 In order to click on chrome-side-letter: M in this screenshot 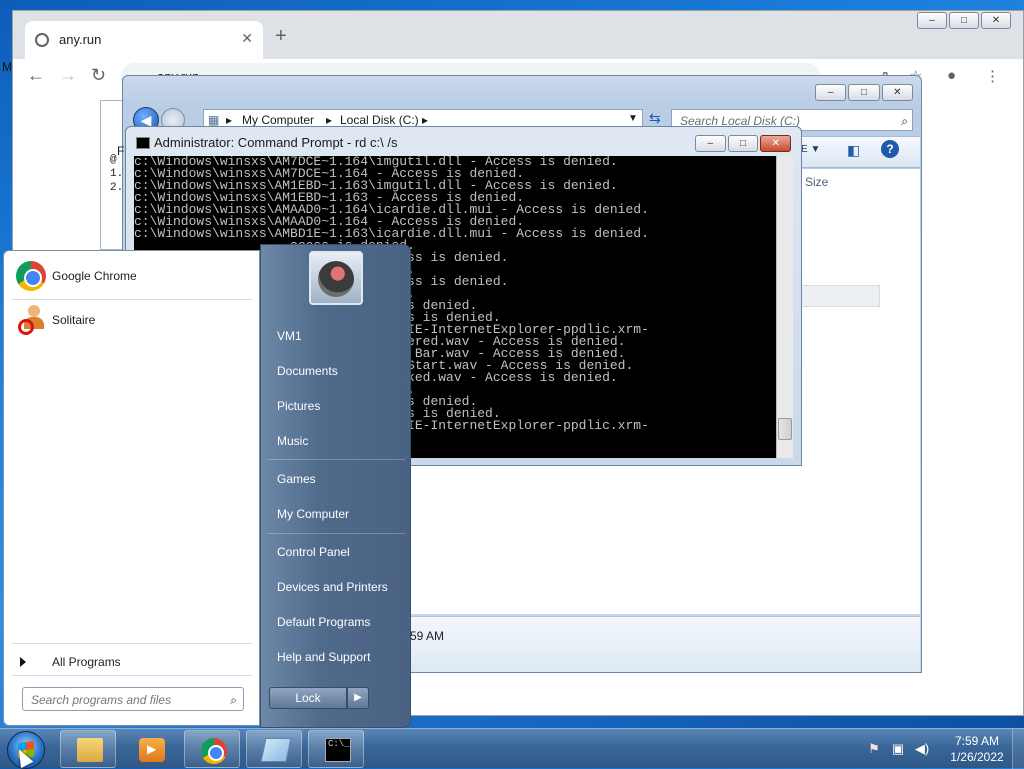, I will do `click(7, 67)`.